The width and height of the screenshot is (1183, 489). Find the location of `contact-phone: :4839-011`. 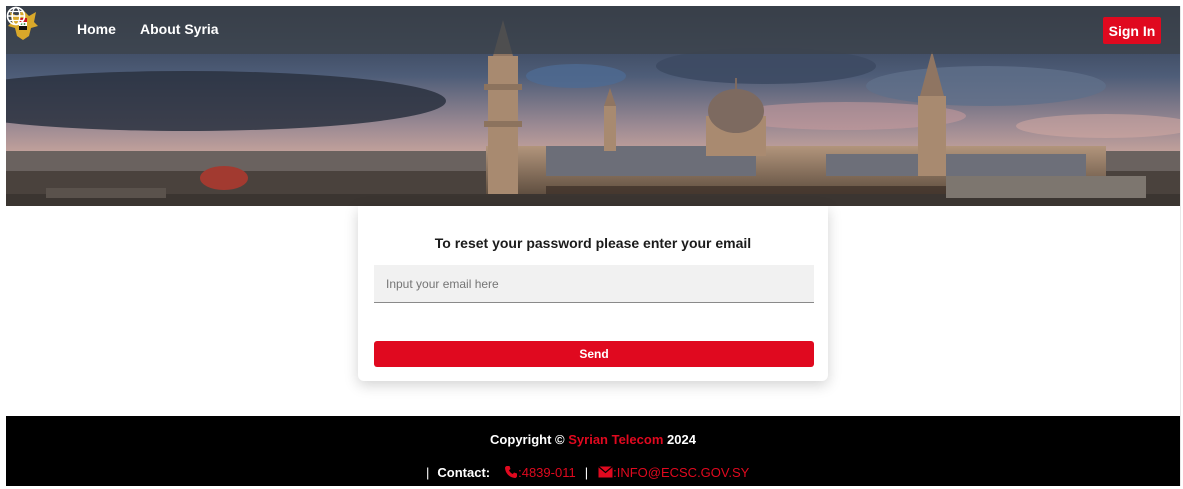

contact-phone: :4839-011 is located at coordinates (547, 472).